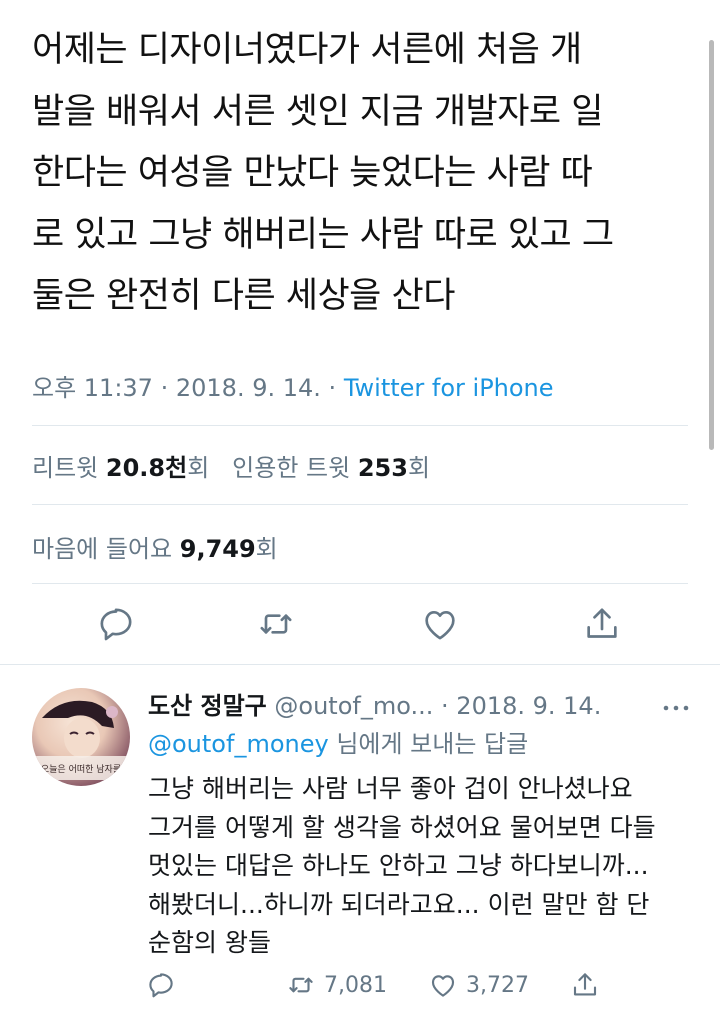  What do you see at coordinates (390, 788) in the screenshot?
I see `reply-text-line: 그냥 해버리는 사람 너무 좋아 겁이 안나셨나요` at bounding box center [390, 788].